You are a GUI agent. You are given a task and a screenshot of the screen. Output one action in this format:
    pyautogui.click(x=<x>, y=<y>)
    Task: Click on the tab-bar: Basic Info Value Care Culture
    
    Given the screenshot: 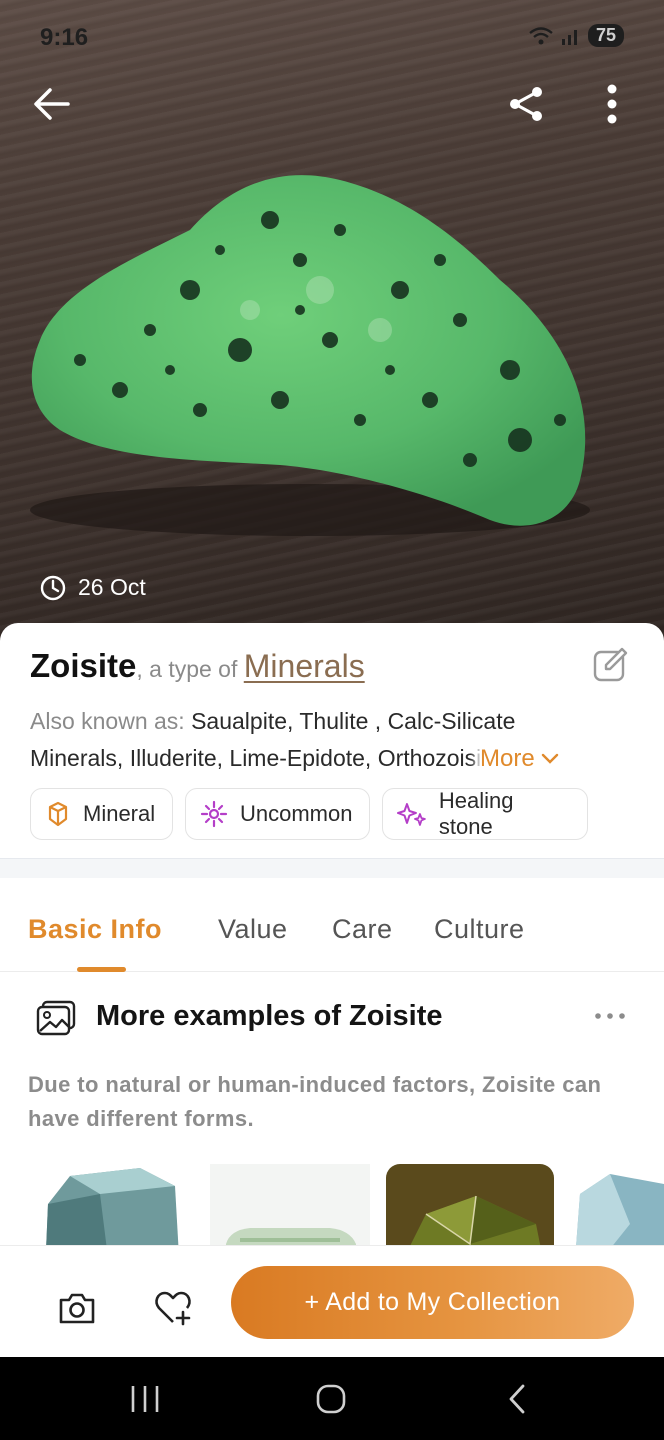 What is the action you would take?
    pyautogui.click(x=332, y=925)
    